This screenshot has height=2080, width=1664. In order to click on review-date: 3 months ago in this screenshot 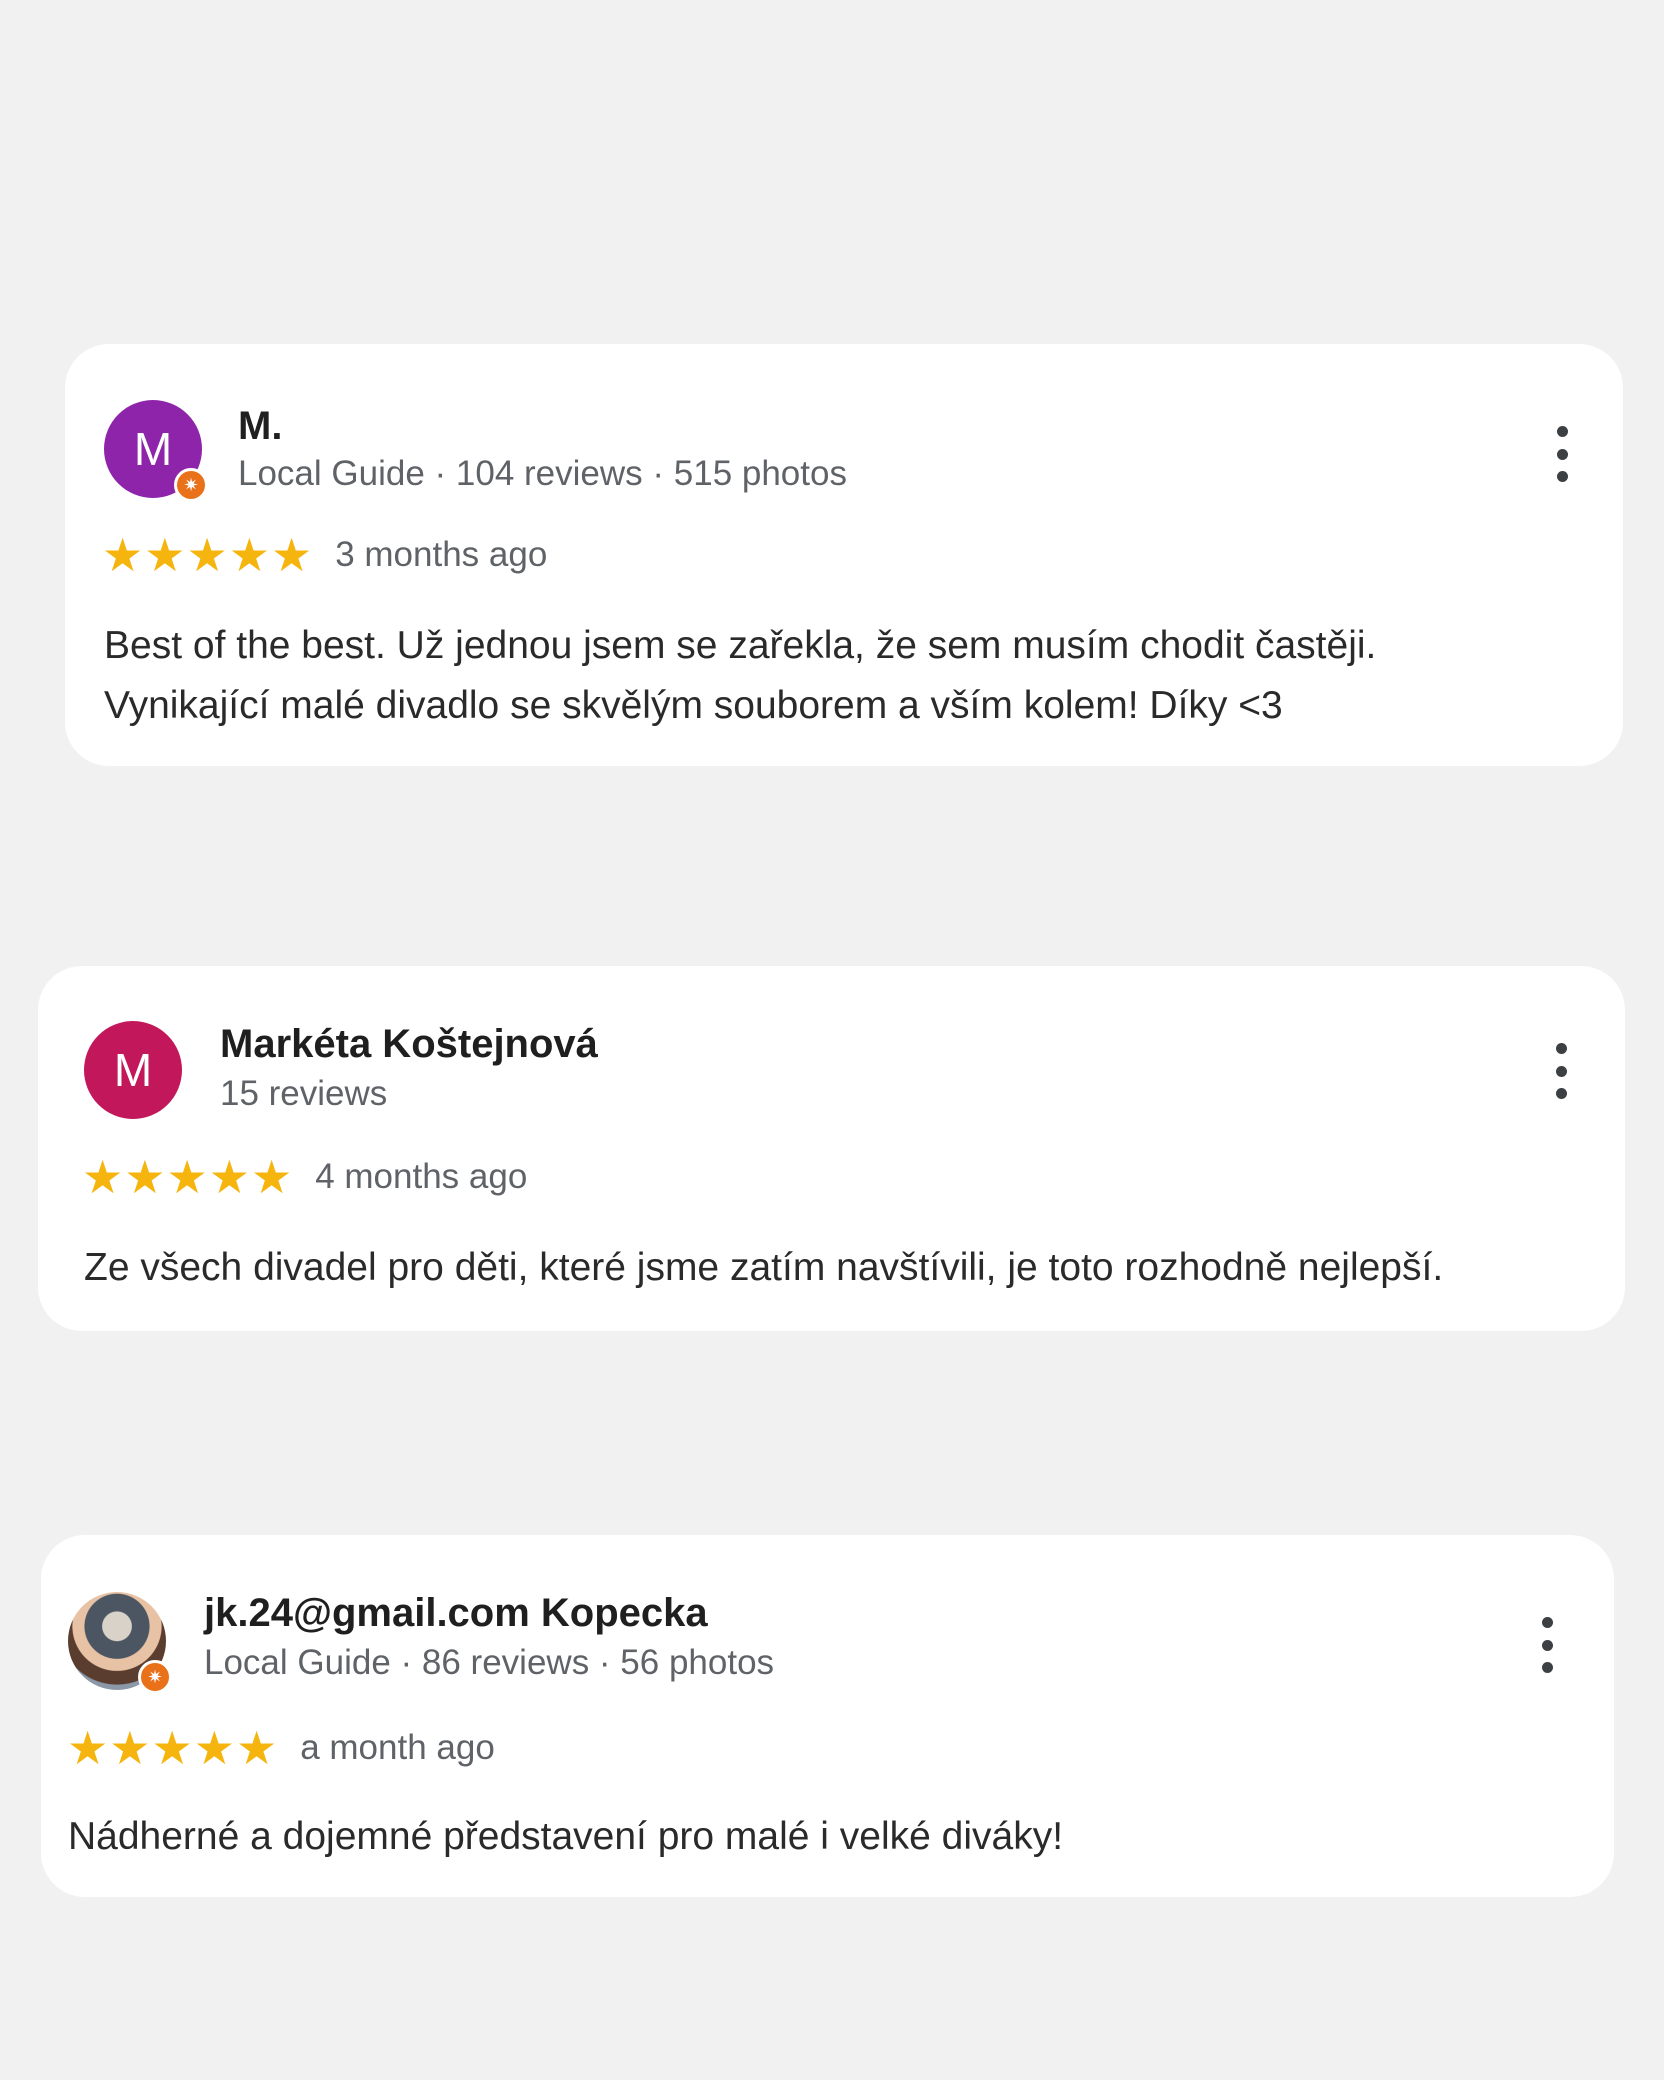, I will do `click(441, 554)`.